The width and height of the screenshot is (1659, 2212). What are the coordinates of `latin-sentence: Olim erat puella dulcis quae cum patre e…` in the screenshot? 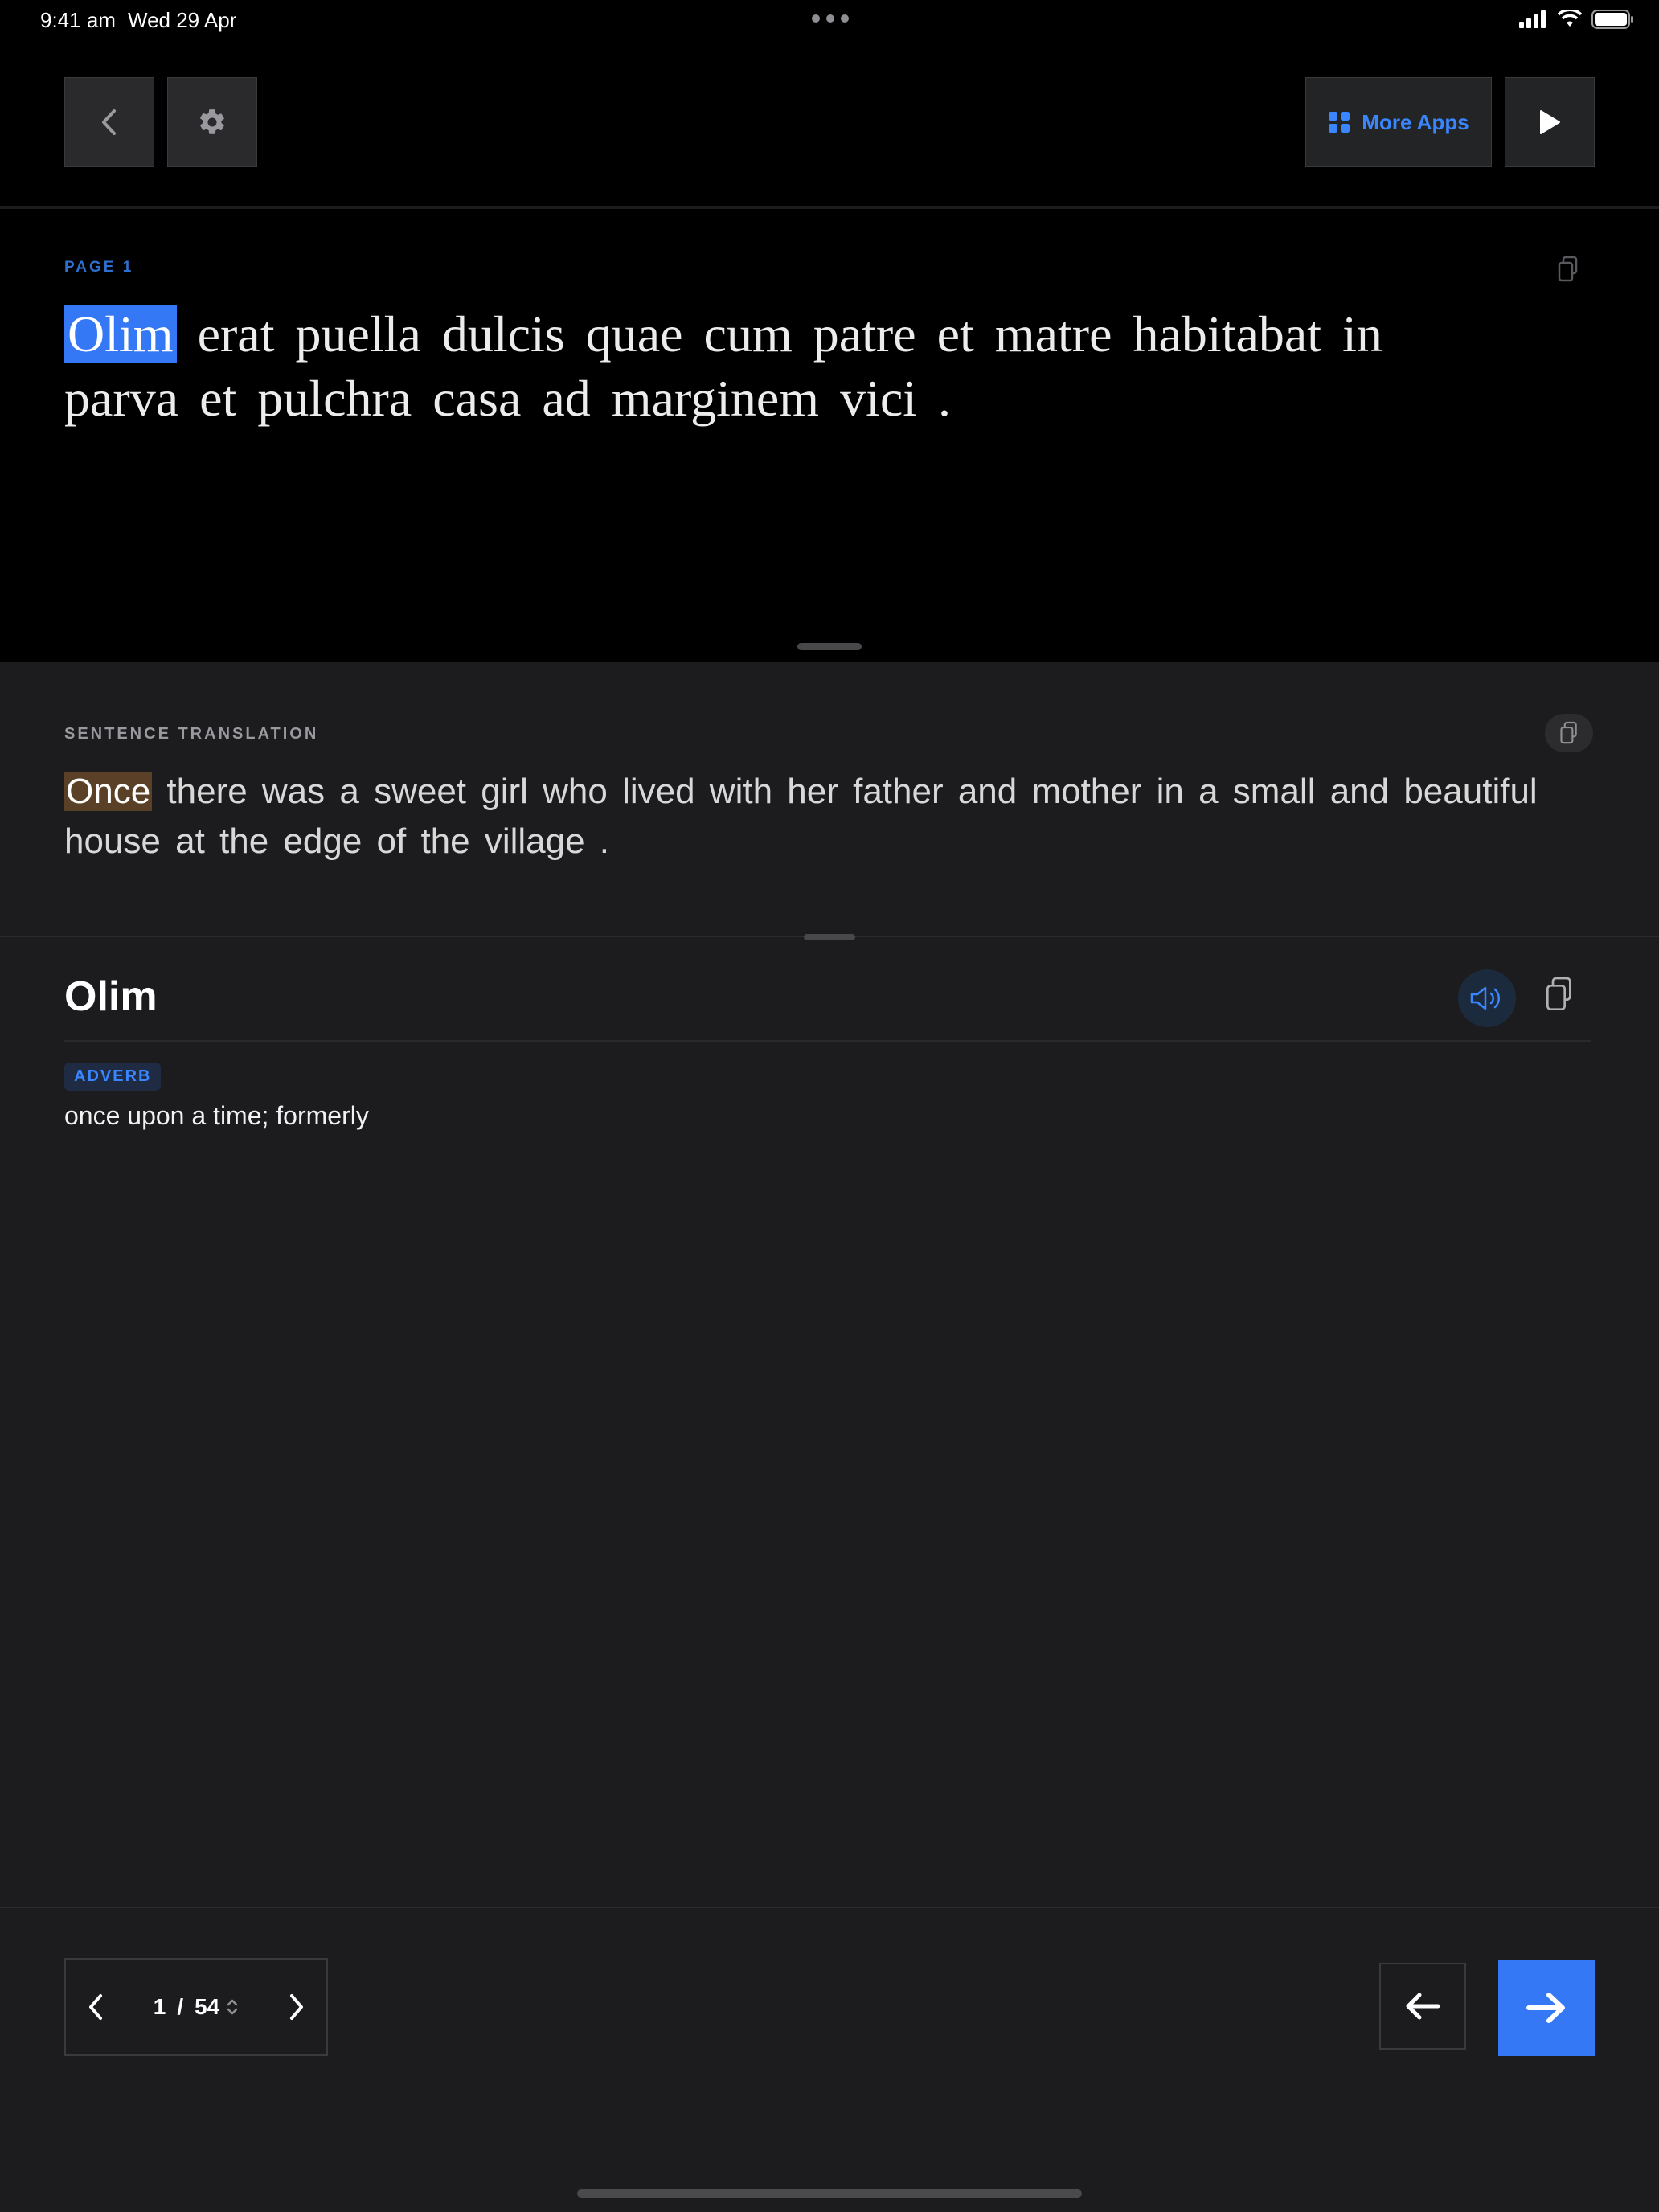 It's located at (763, 366).